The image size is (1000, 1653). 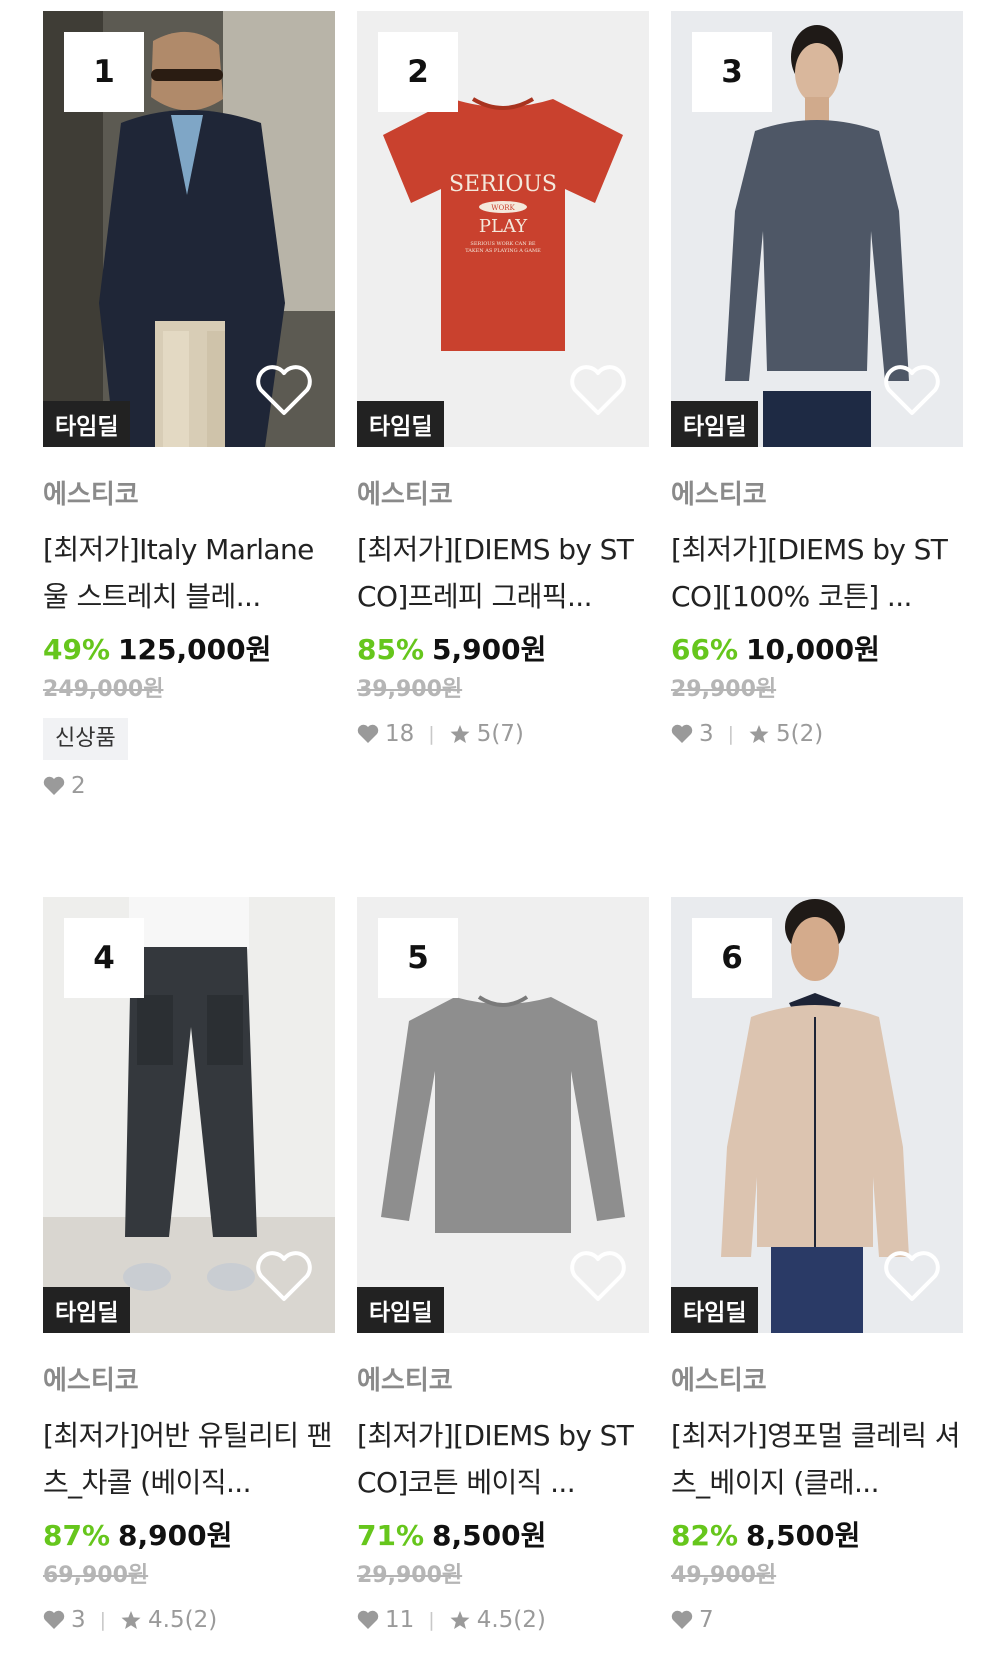 I want to click on original-price: 49,900원, so click(x=724, y=1575).